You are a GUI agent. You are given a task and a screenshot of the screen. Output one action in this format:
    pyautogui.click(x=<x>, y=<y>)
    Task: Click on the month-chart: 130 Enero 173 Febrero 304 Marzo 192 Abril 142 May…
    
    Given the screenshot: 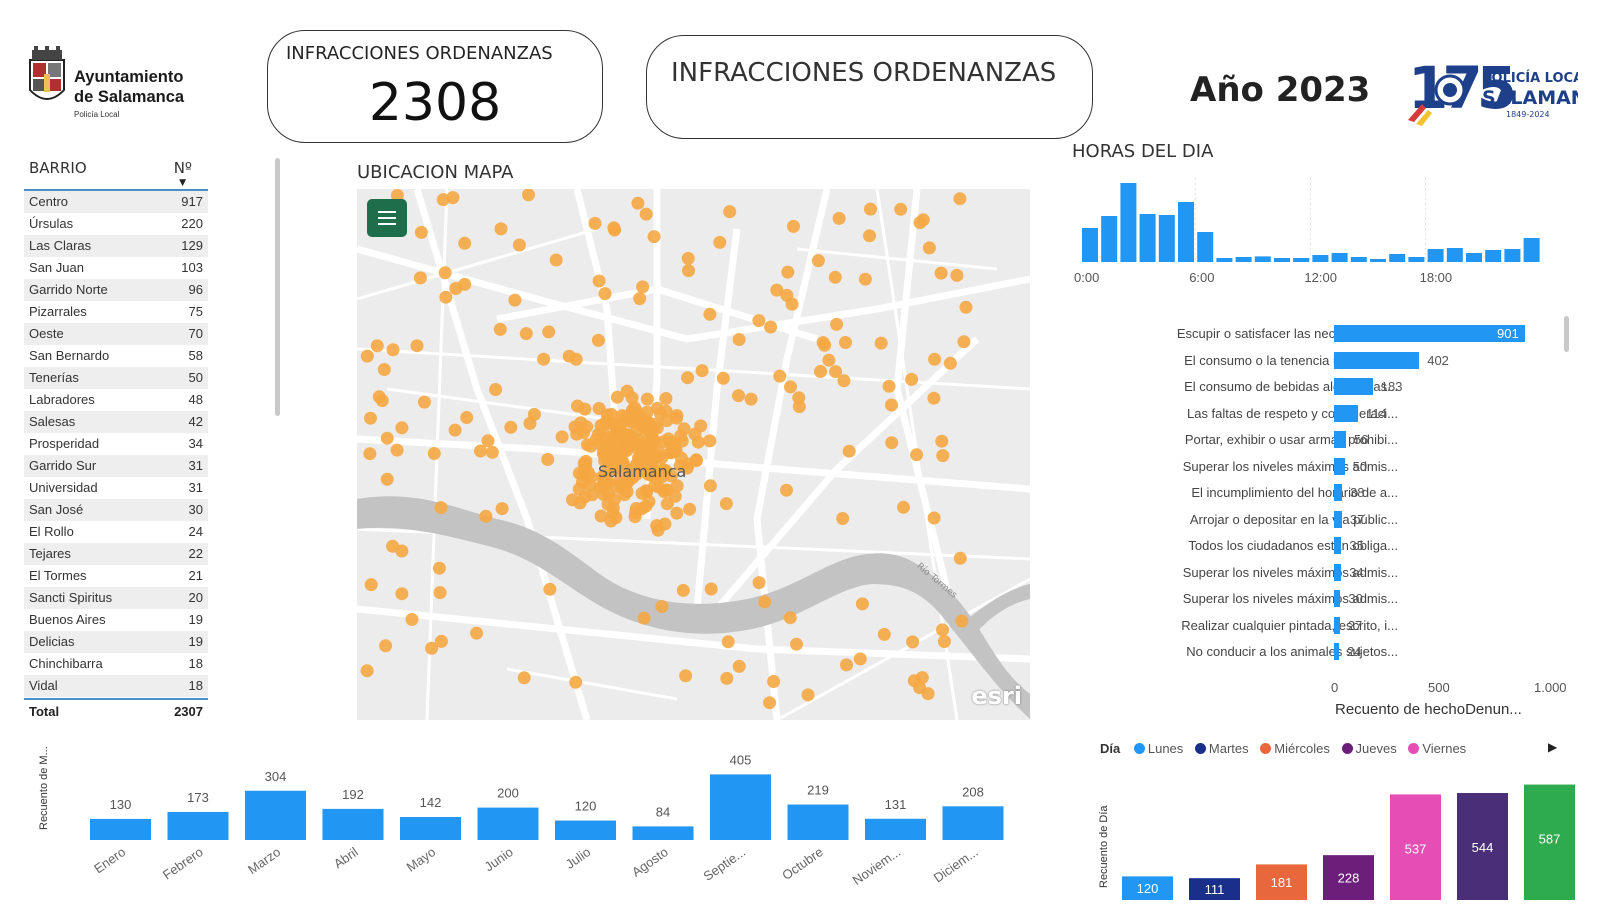 What is the action you would take?
    pyautogui.click(x=540, y=829)
    